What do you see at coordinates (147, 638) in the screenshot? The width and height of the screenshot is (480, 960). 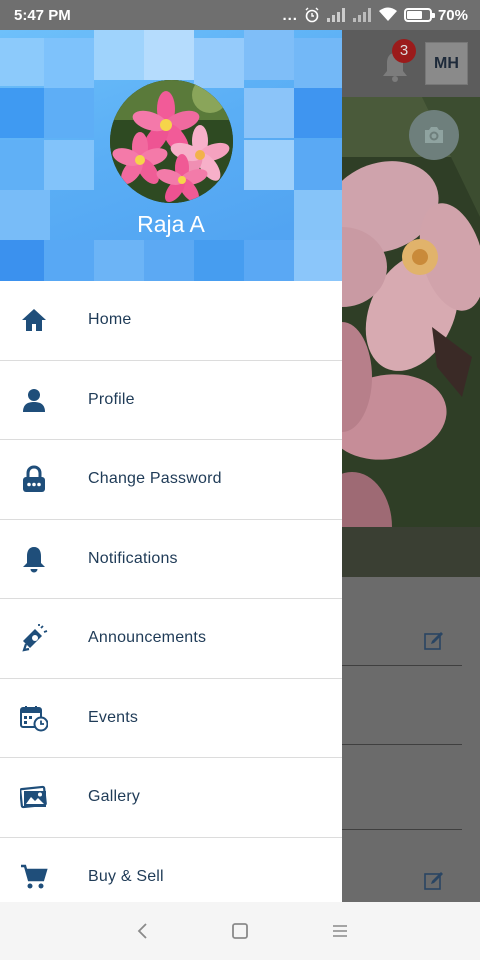 I see `menu-item-label: Announcements` at bounding box center [147, 638].